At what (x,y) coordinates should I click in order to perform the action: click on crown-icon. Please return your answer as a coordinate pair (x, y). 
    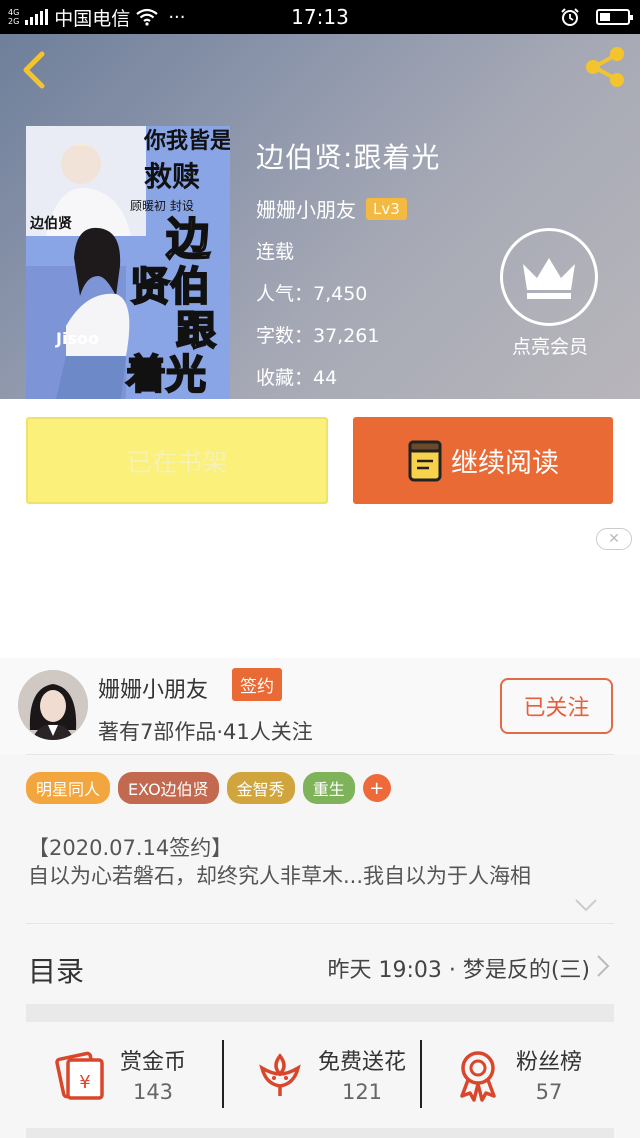
    Looking at the image, I should click on (549, 278).